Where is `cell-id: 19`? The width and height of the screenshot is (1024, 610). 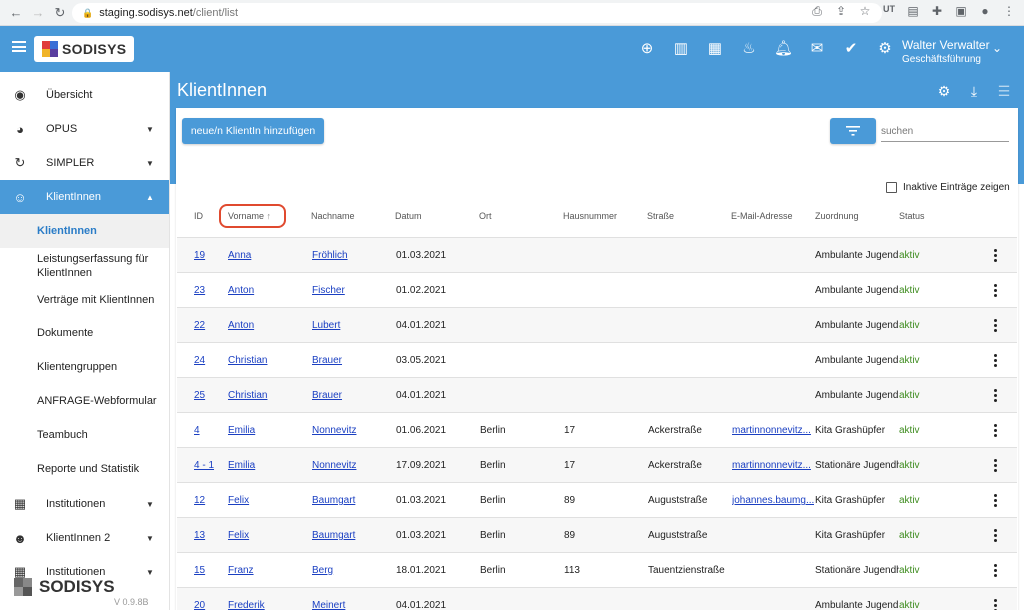 cell-id: 19 is located at coordinates (209, 255).